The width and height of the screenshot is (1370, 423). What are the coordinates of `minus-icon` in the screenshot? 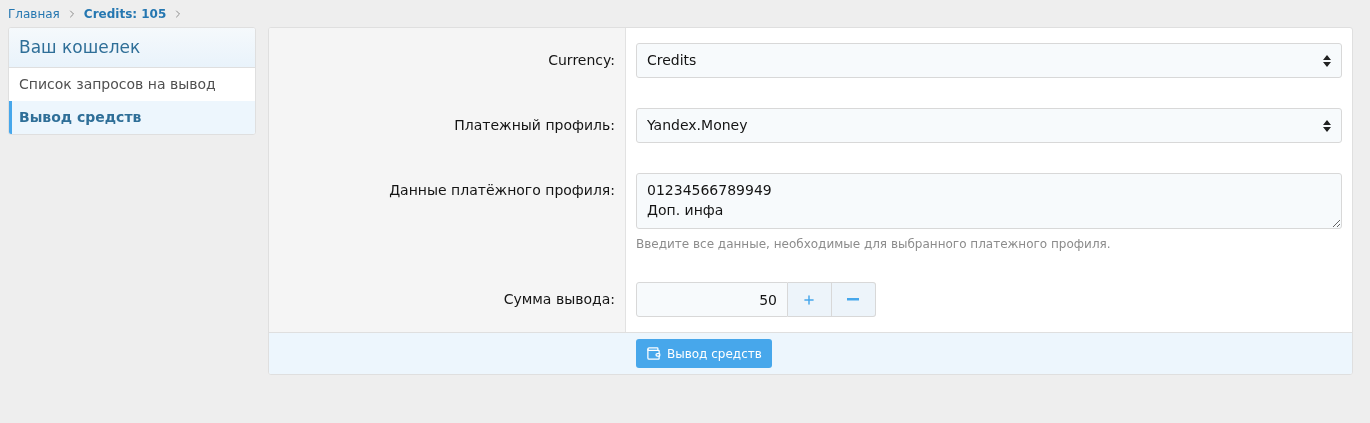 It's located at (853, 299).